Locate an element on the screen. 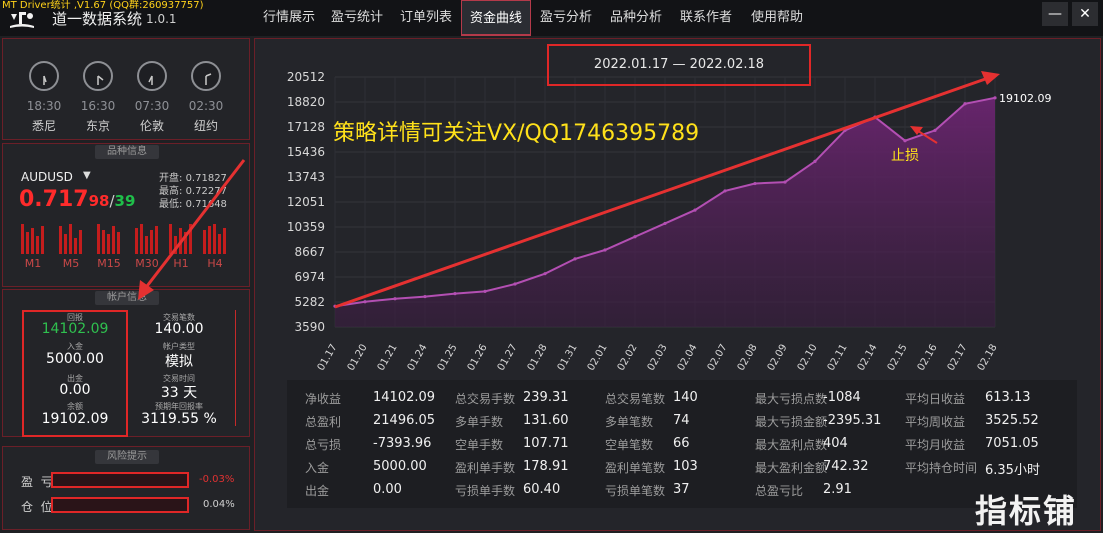 The height and width of the screenshot is (533, 1103). stats-row: 亏损单笔数 37 is located at coordinates (679, 492).